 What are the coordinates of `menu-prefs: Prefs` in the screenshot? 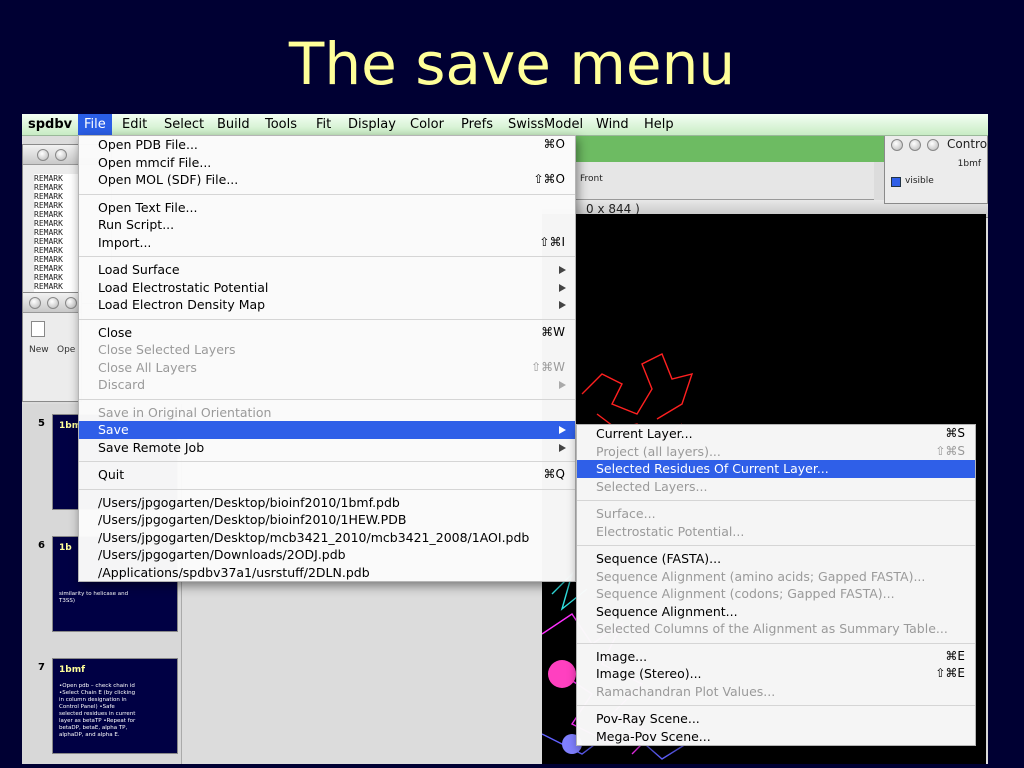 It's located at (477, 125).